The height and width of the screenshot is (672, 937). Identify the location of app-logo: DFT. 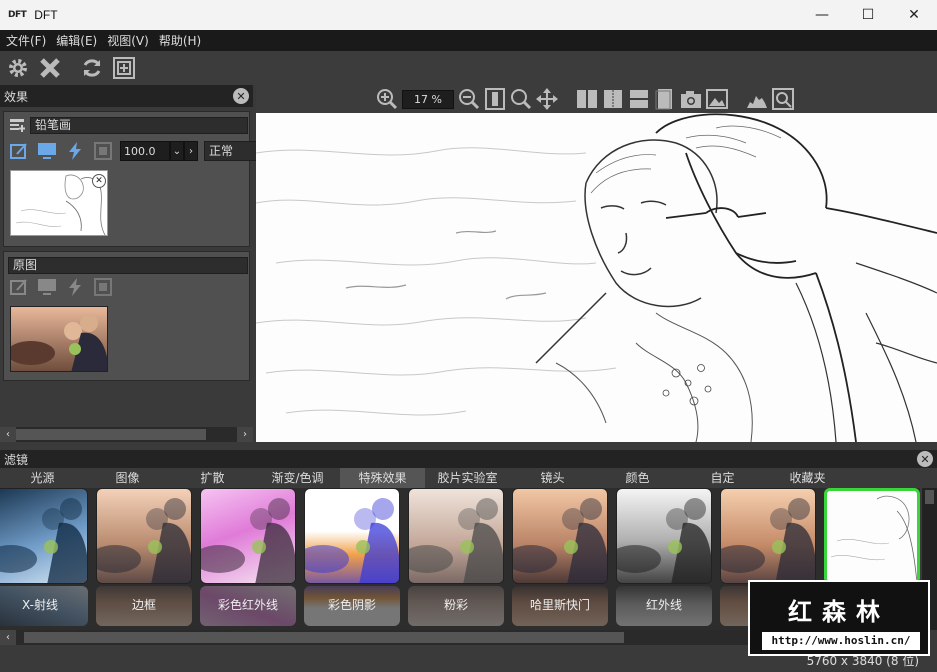
(17, 15).